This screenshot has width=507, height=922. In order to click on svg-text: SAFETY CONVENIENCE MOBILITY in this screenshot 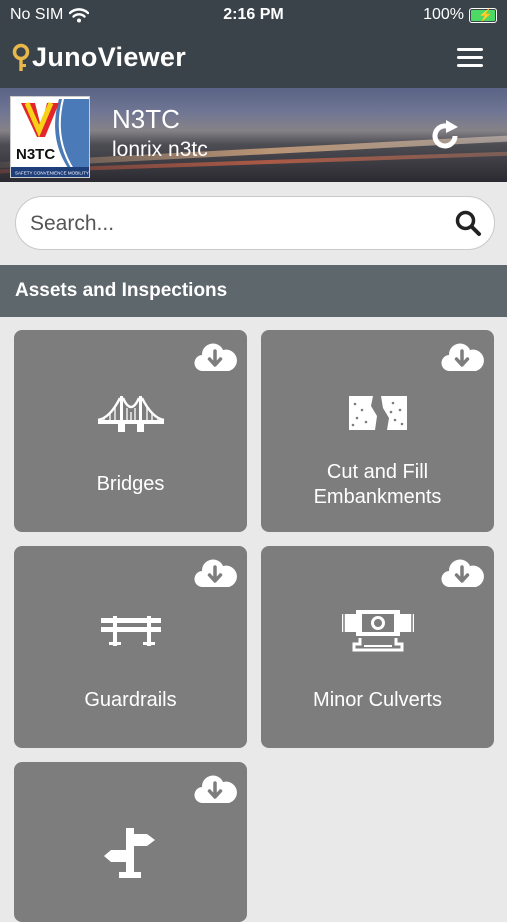, I will do `click(52, 173)`.